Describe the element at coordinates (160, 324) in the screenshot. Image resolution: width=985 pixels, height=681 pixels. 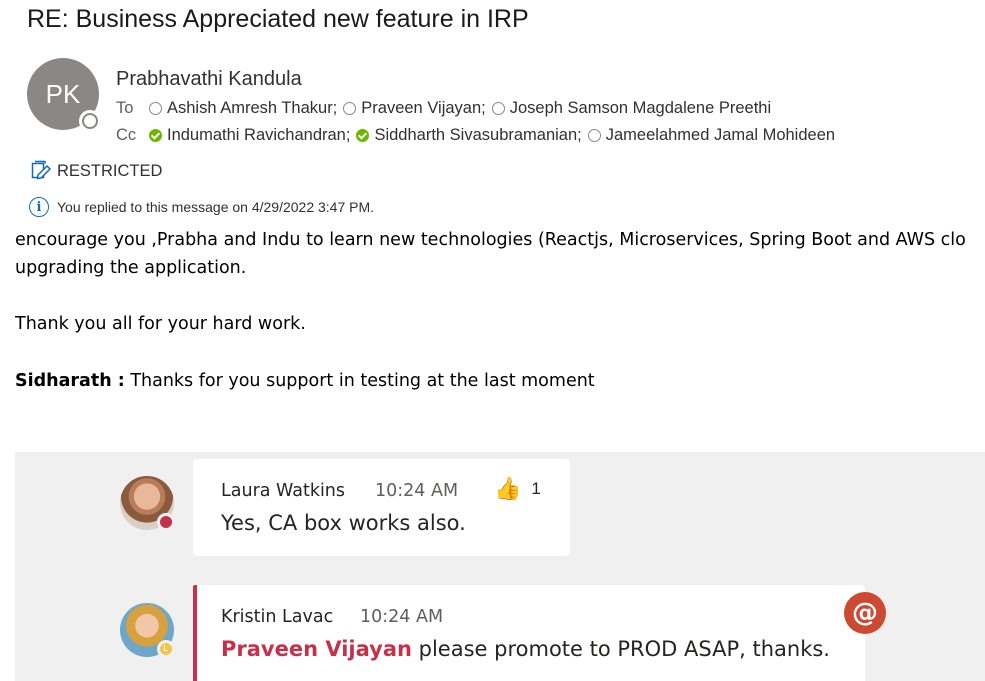
I see `body-line: Thank you all for your hard work.` at that location.